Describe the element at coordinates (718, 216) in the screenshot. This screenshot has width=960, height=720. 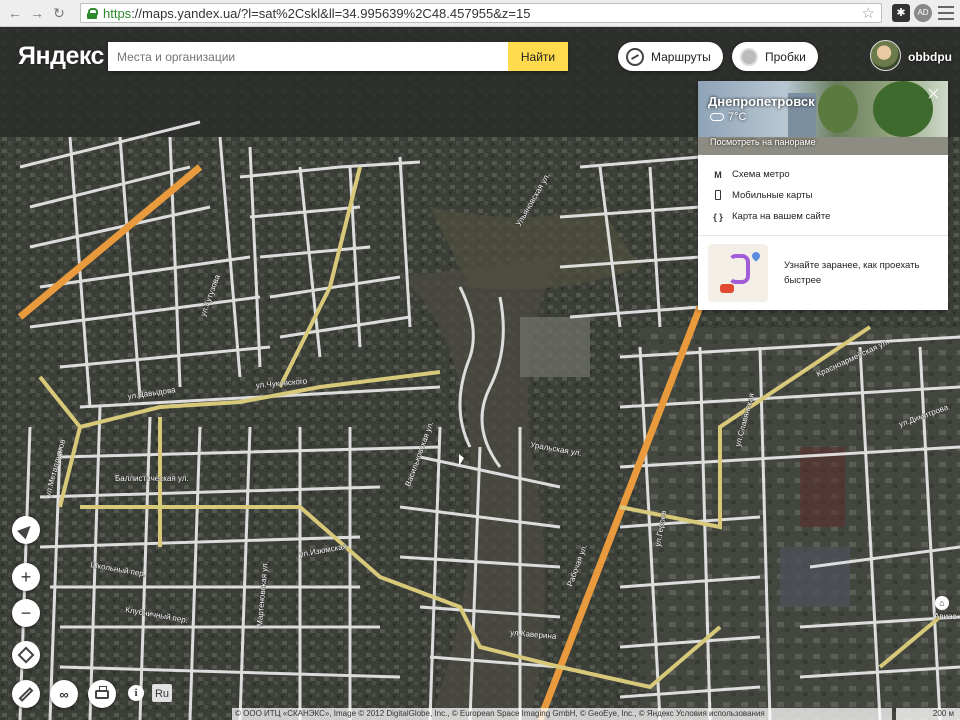
I see `code-braces-icon: { }` at that location.